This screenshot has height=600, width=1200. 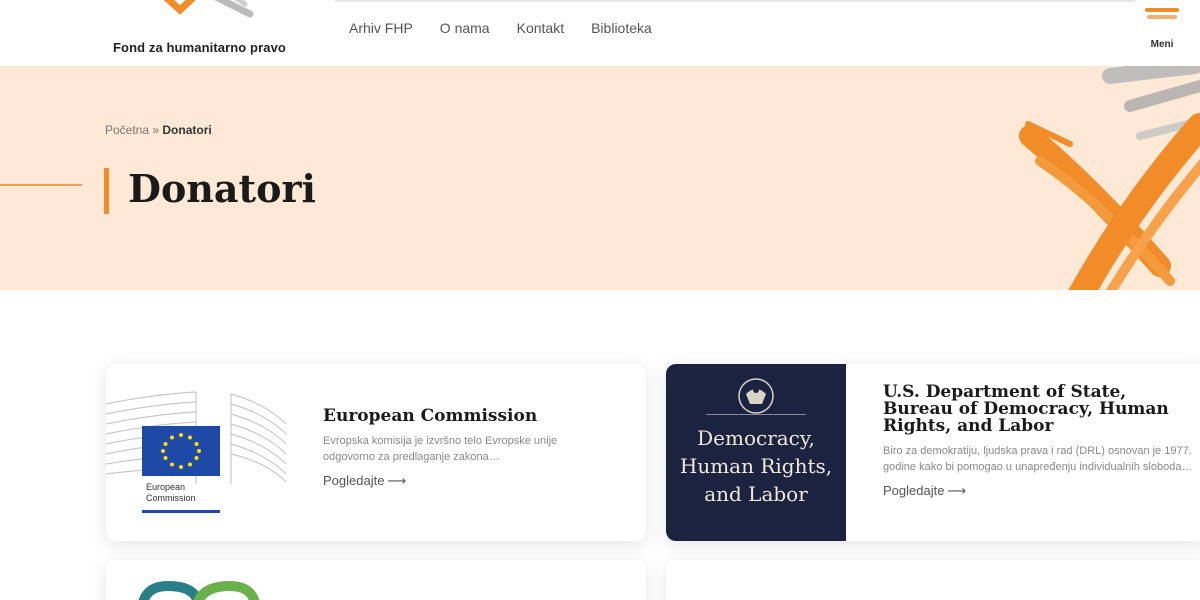 I want to click on ec-logo-caption-1: European, so click(x=165, y=487).